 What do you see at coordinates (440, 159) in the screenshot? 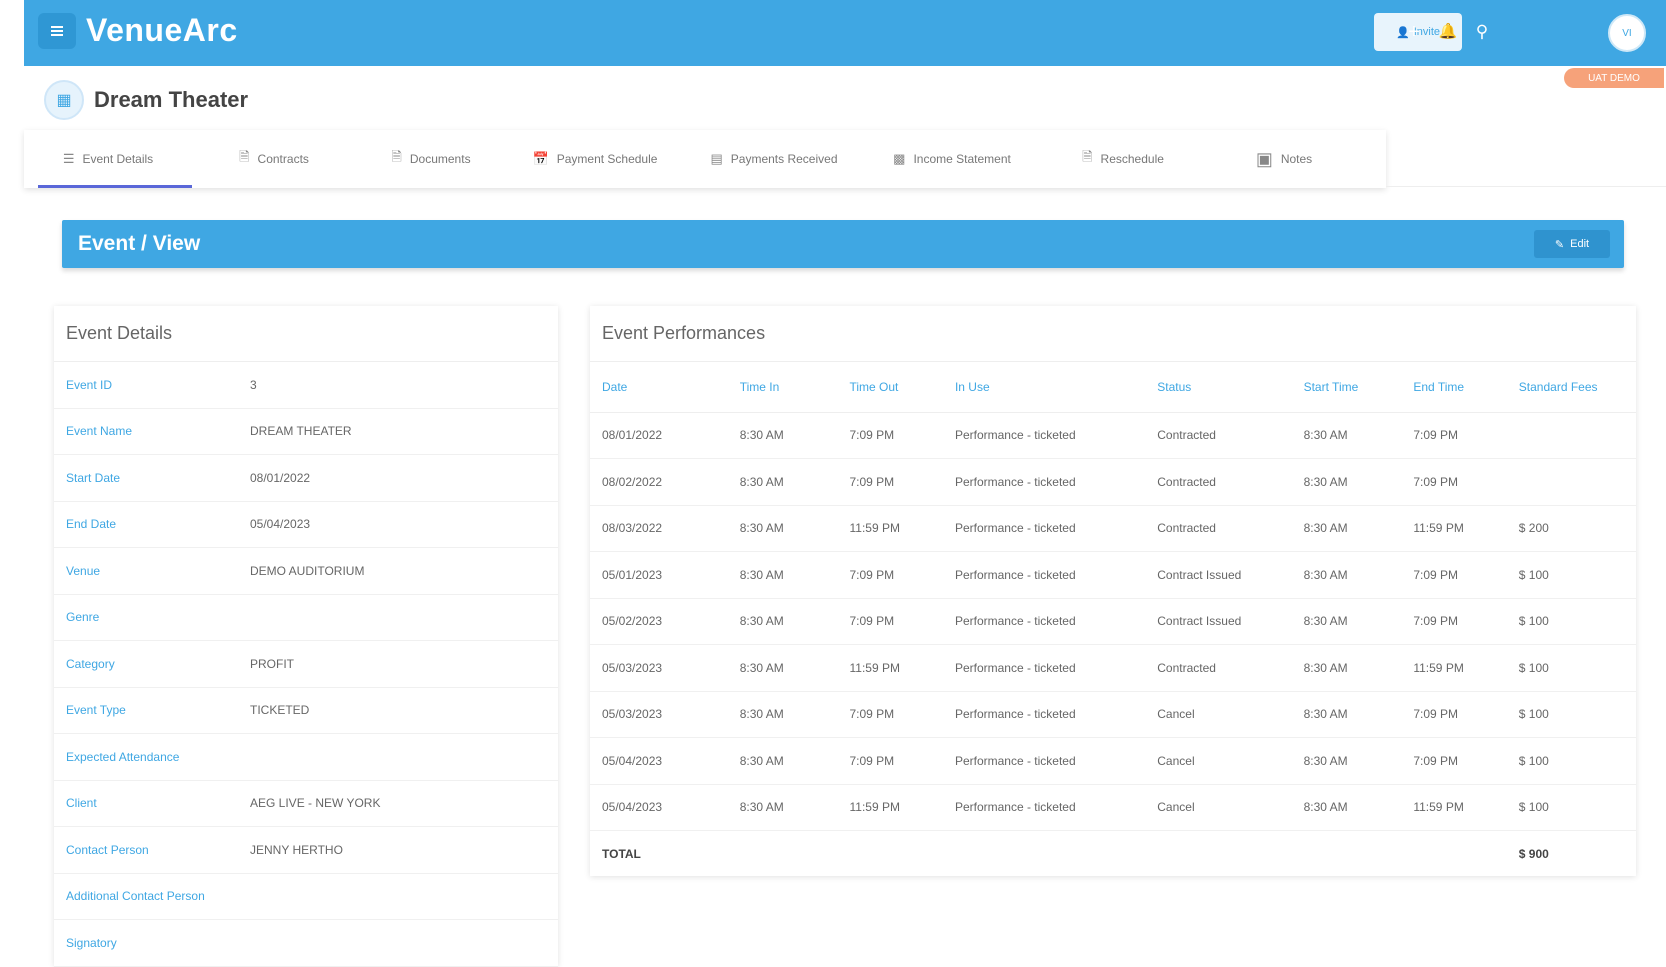
I see `tab-label: Documents` at bounding box center [440, 159].